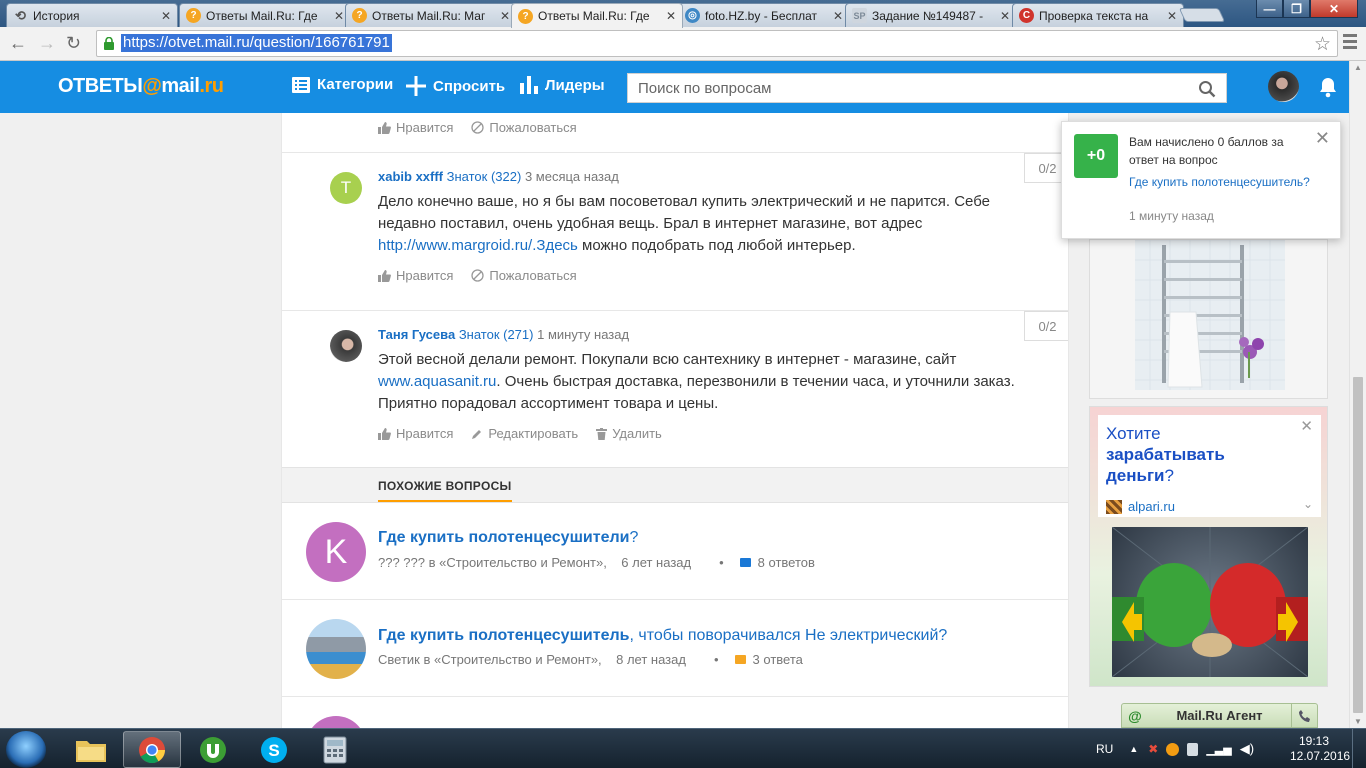  I want to click on avatar: K, so click(336, 552).